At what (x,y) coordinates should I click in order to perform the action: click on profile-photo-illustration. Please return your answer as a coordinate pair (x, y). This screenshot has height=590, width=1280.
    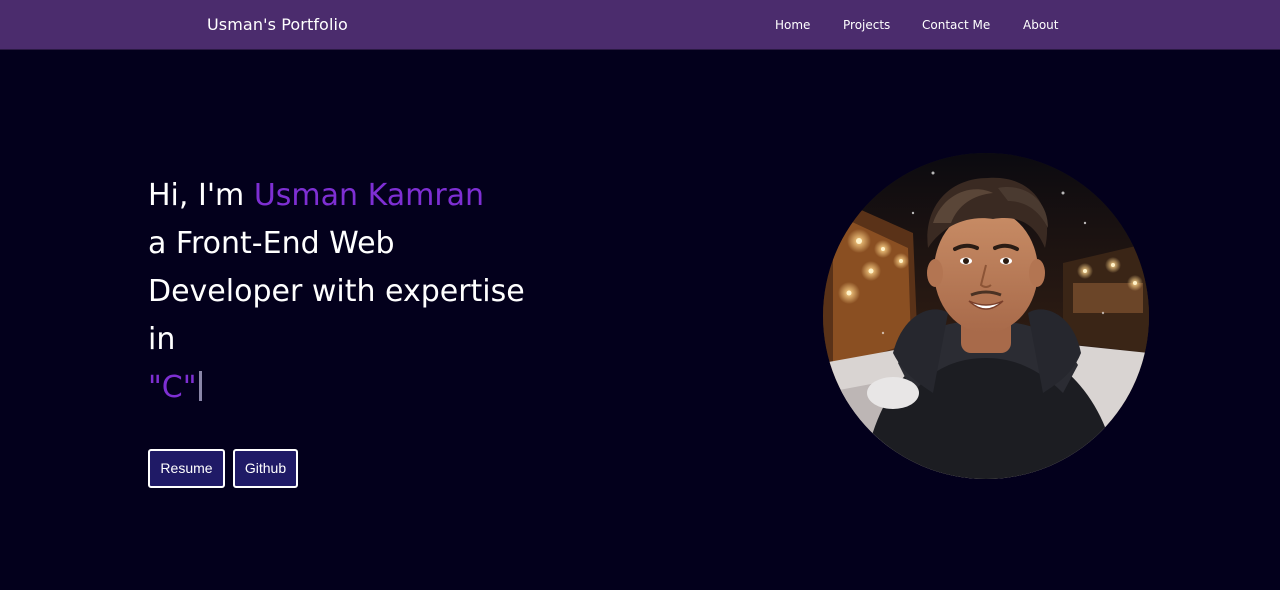
    Looking at the image, I should click on (986, 316).